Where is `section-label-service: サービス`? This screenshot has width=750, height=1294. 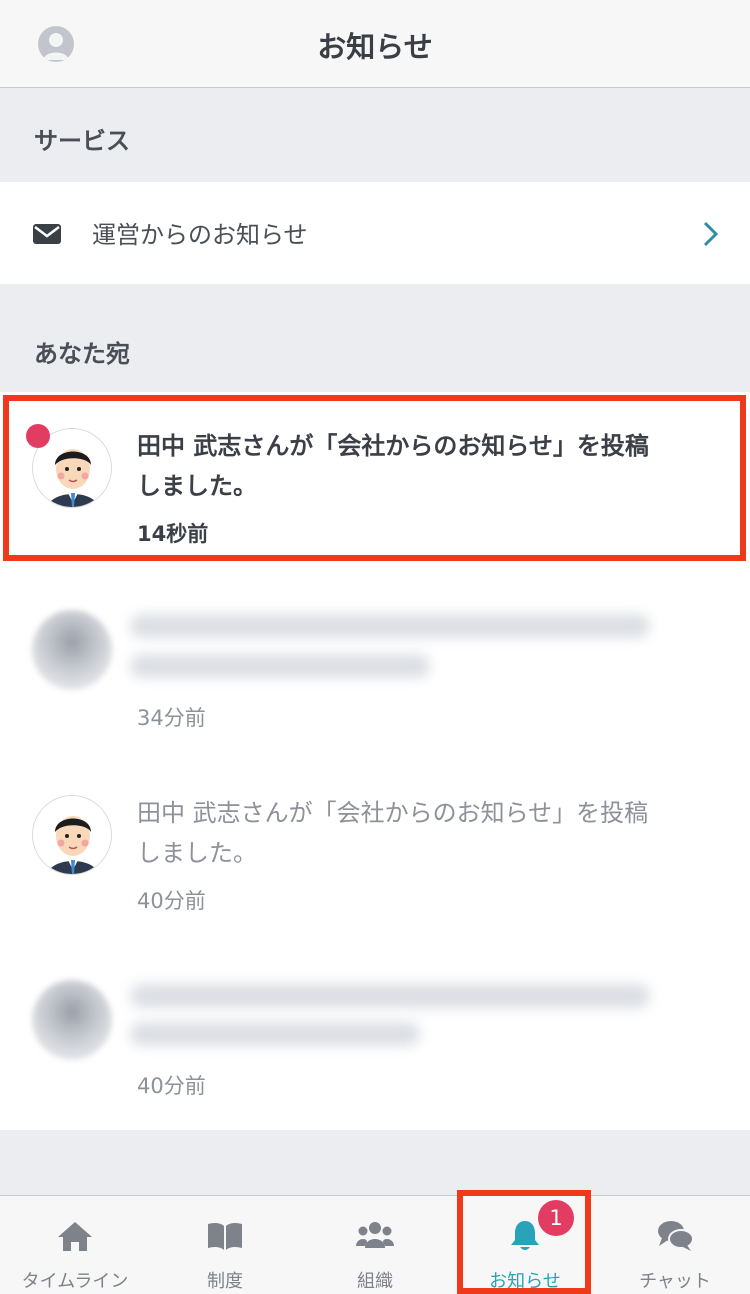
section-label-service: サービス is located at coordinates (82, 141).